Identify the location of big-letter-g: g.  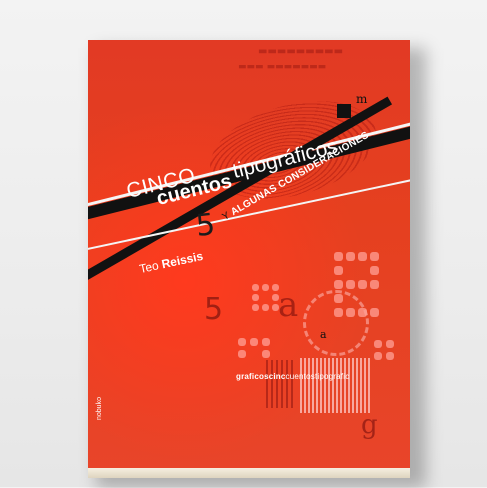
(369, 425).